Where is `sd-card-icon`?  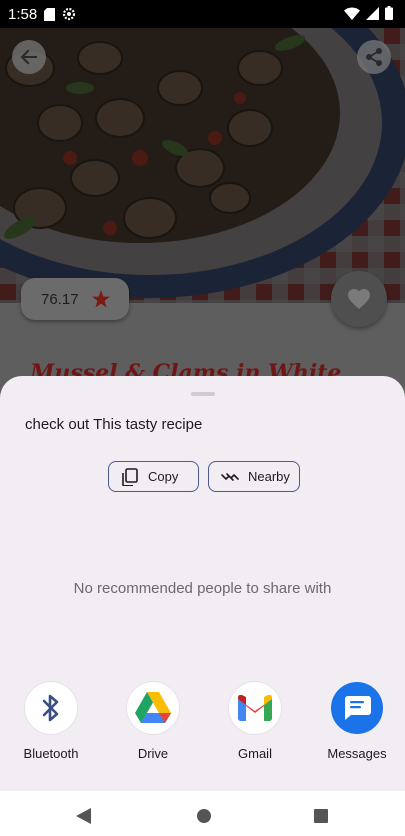
sd-card-icon is located at coordinates (49, 14).